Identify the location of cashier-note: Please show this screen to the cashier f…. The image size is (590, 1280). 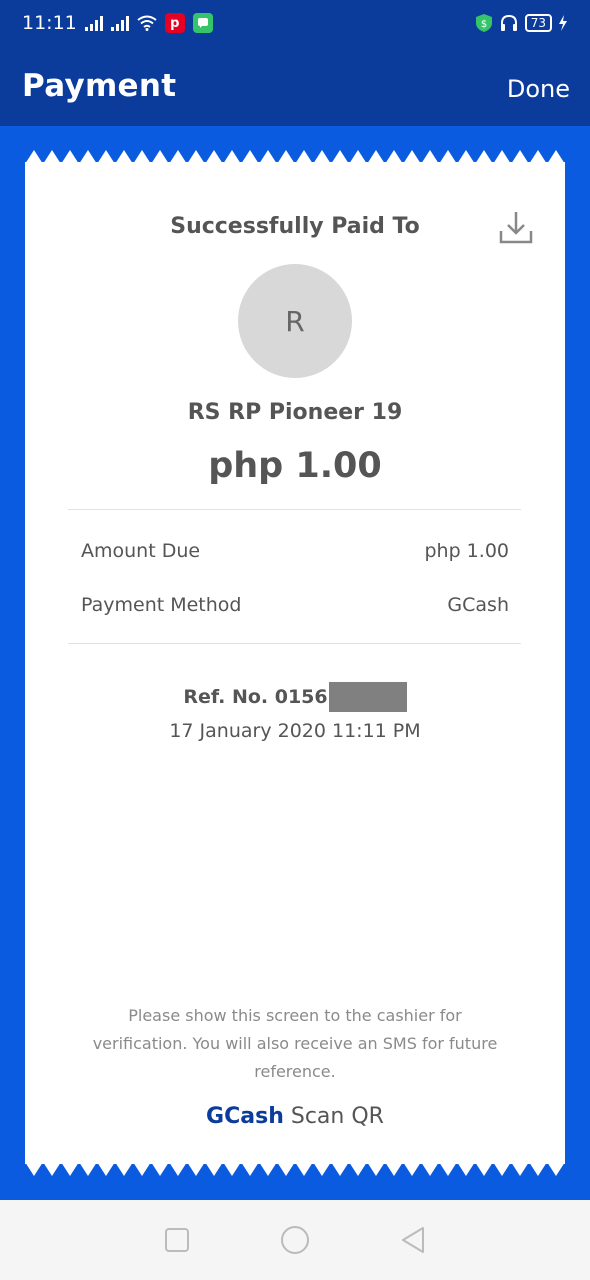
(295, 1043).